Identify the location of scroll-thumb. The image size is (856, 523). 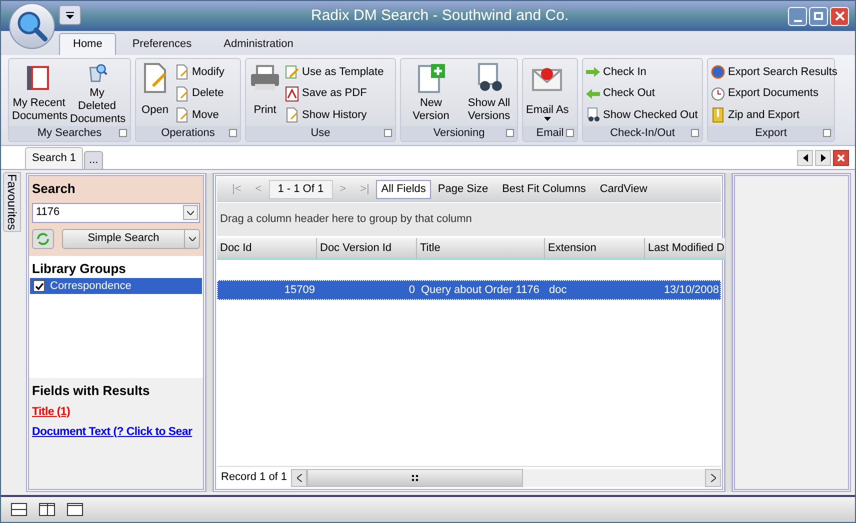
(415, 477).